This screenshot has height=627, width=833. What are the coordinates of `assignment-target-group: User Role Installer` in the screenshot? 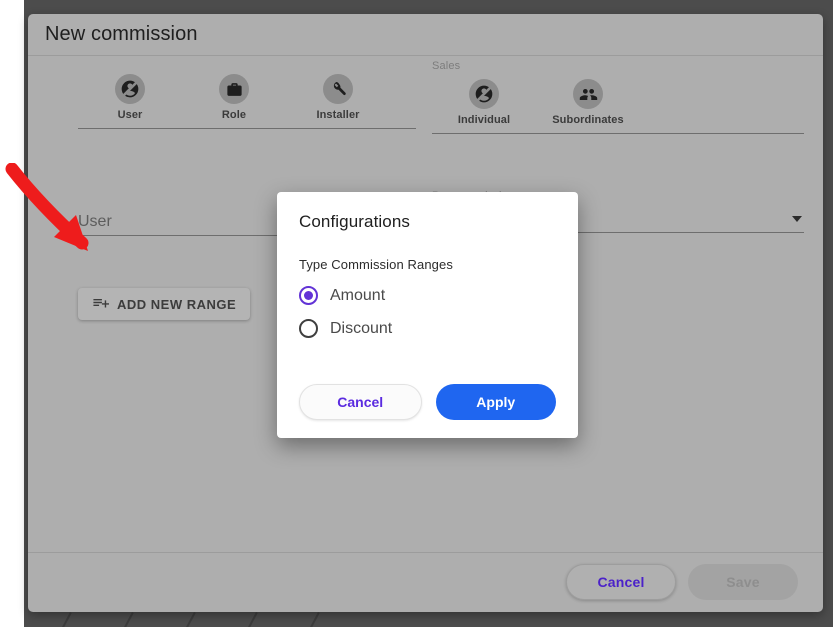 It's located at (247, 101).